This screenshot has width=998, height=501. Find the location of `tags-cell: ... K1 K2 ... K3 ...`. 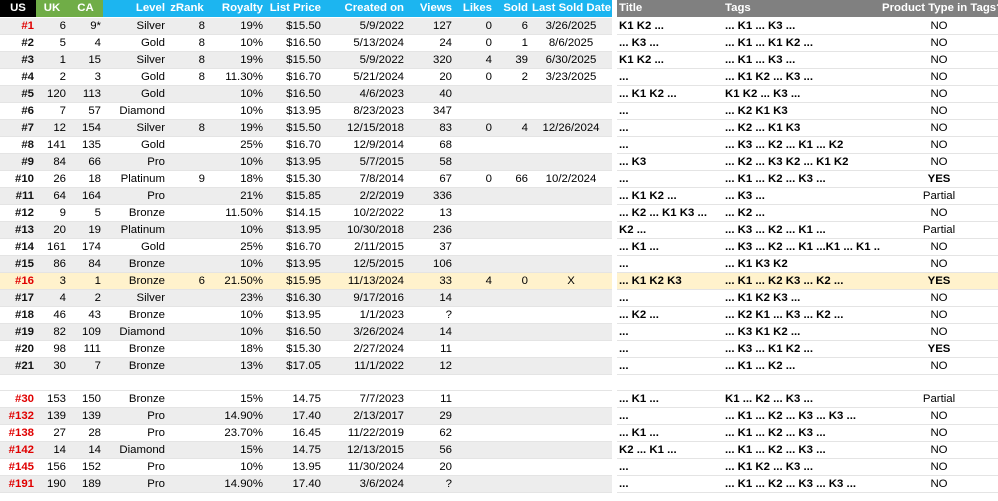

tags-cell: ... K1 K2 ... K3 ... is located at coordinates (801, 77).